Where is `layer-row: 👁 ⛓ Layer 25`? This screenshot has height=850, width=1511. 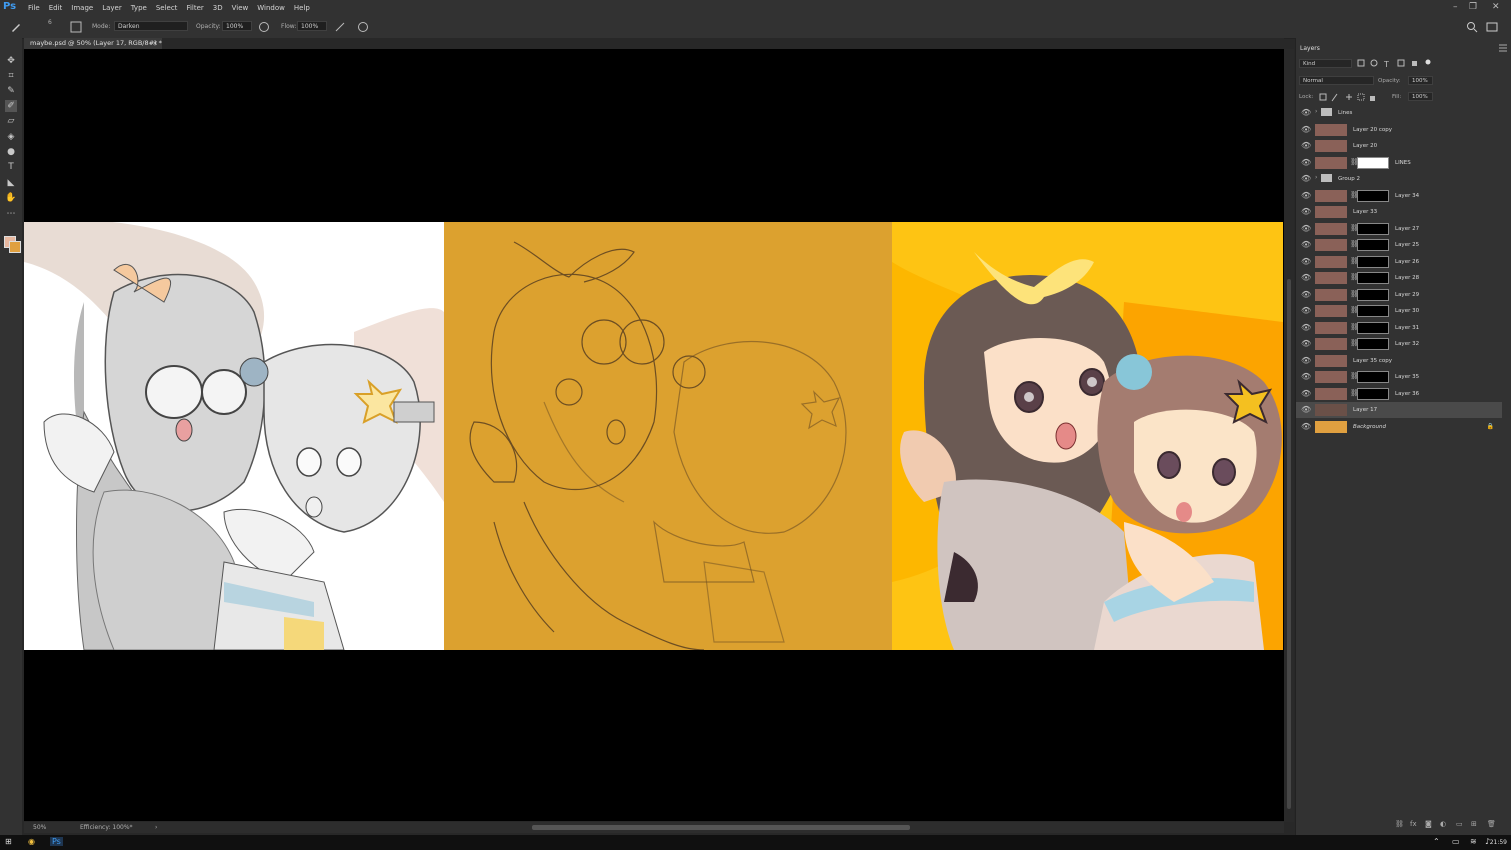
layer-row: 👁 ⛓ Layer 25 is located at coordinates (1399, 245).